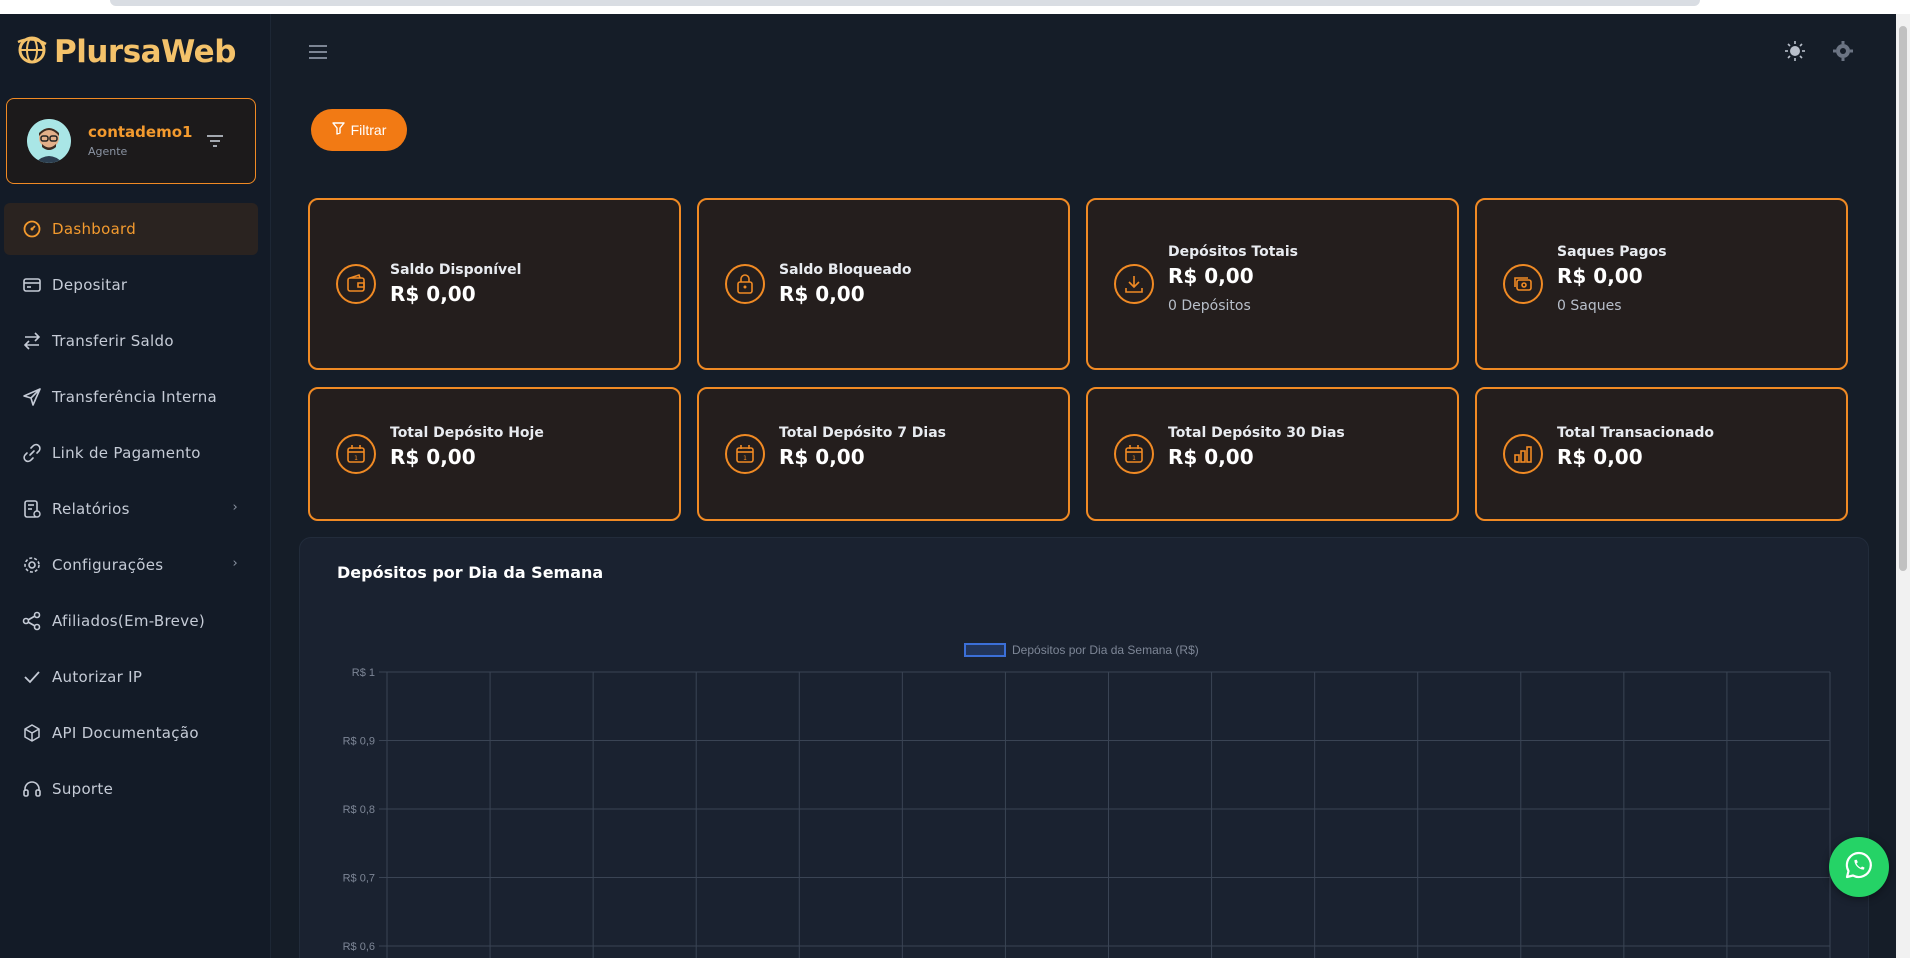  What do you see at coordinates (215, 141) in the screenshot?
I see `filter-lines-icon` at bounding box center [215, 141].